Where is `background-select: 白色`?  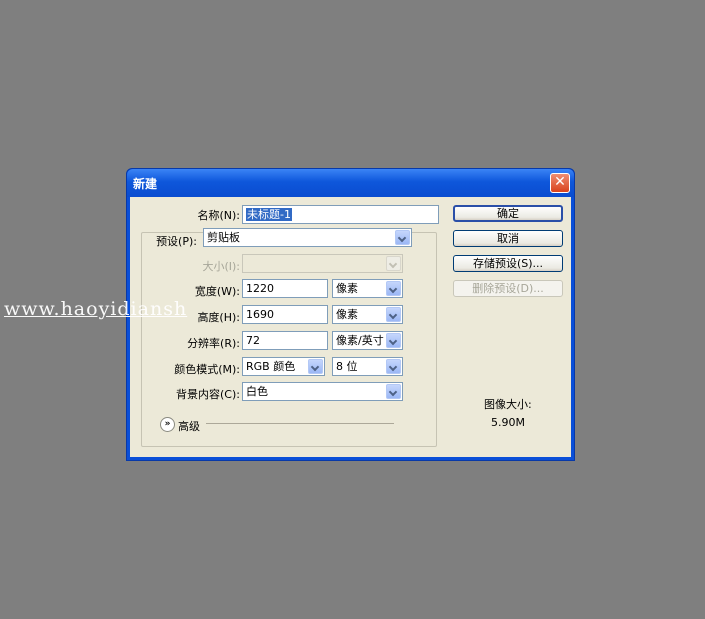
background-select: 白色 is located at coordinates (322, 391).